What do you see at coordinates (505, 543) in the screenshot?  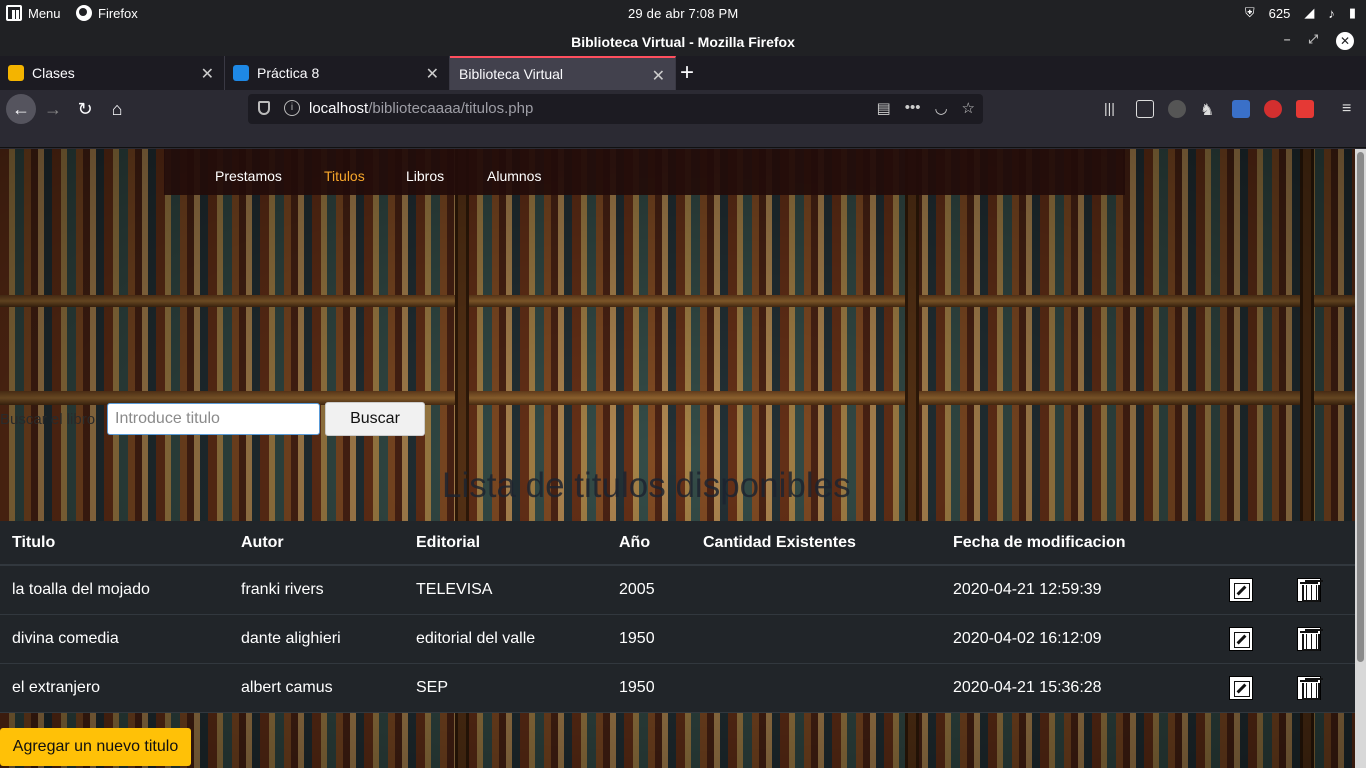 I see `column-header: Editorial` at bounding box center [505, 543].